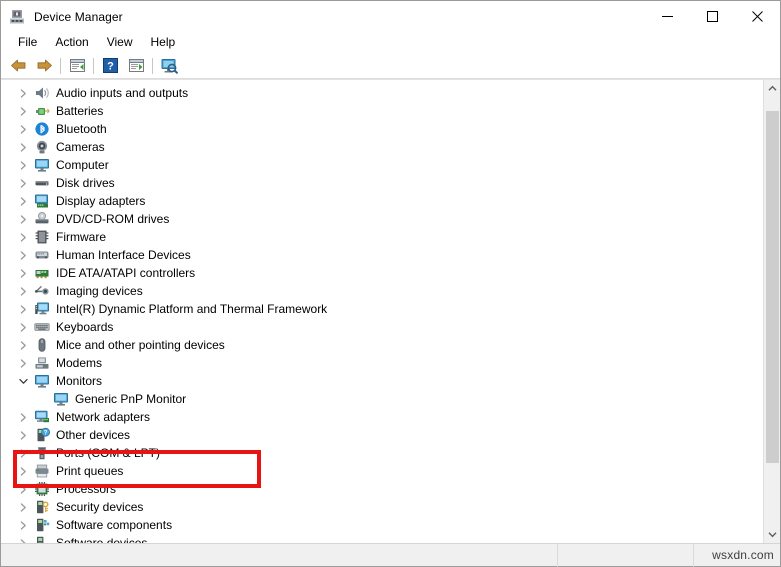 The image size is (781, 567). I want to click on tree-item: Human Interface Devices, so click(382, 255).